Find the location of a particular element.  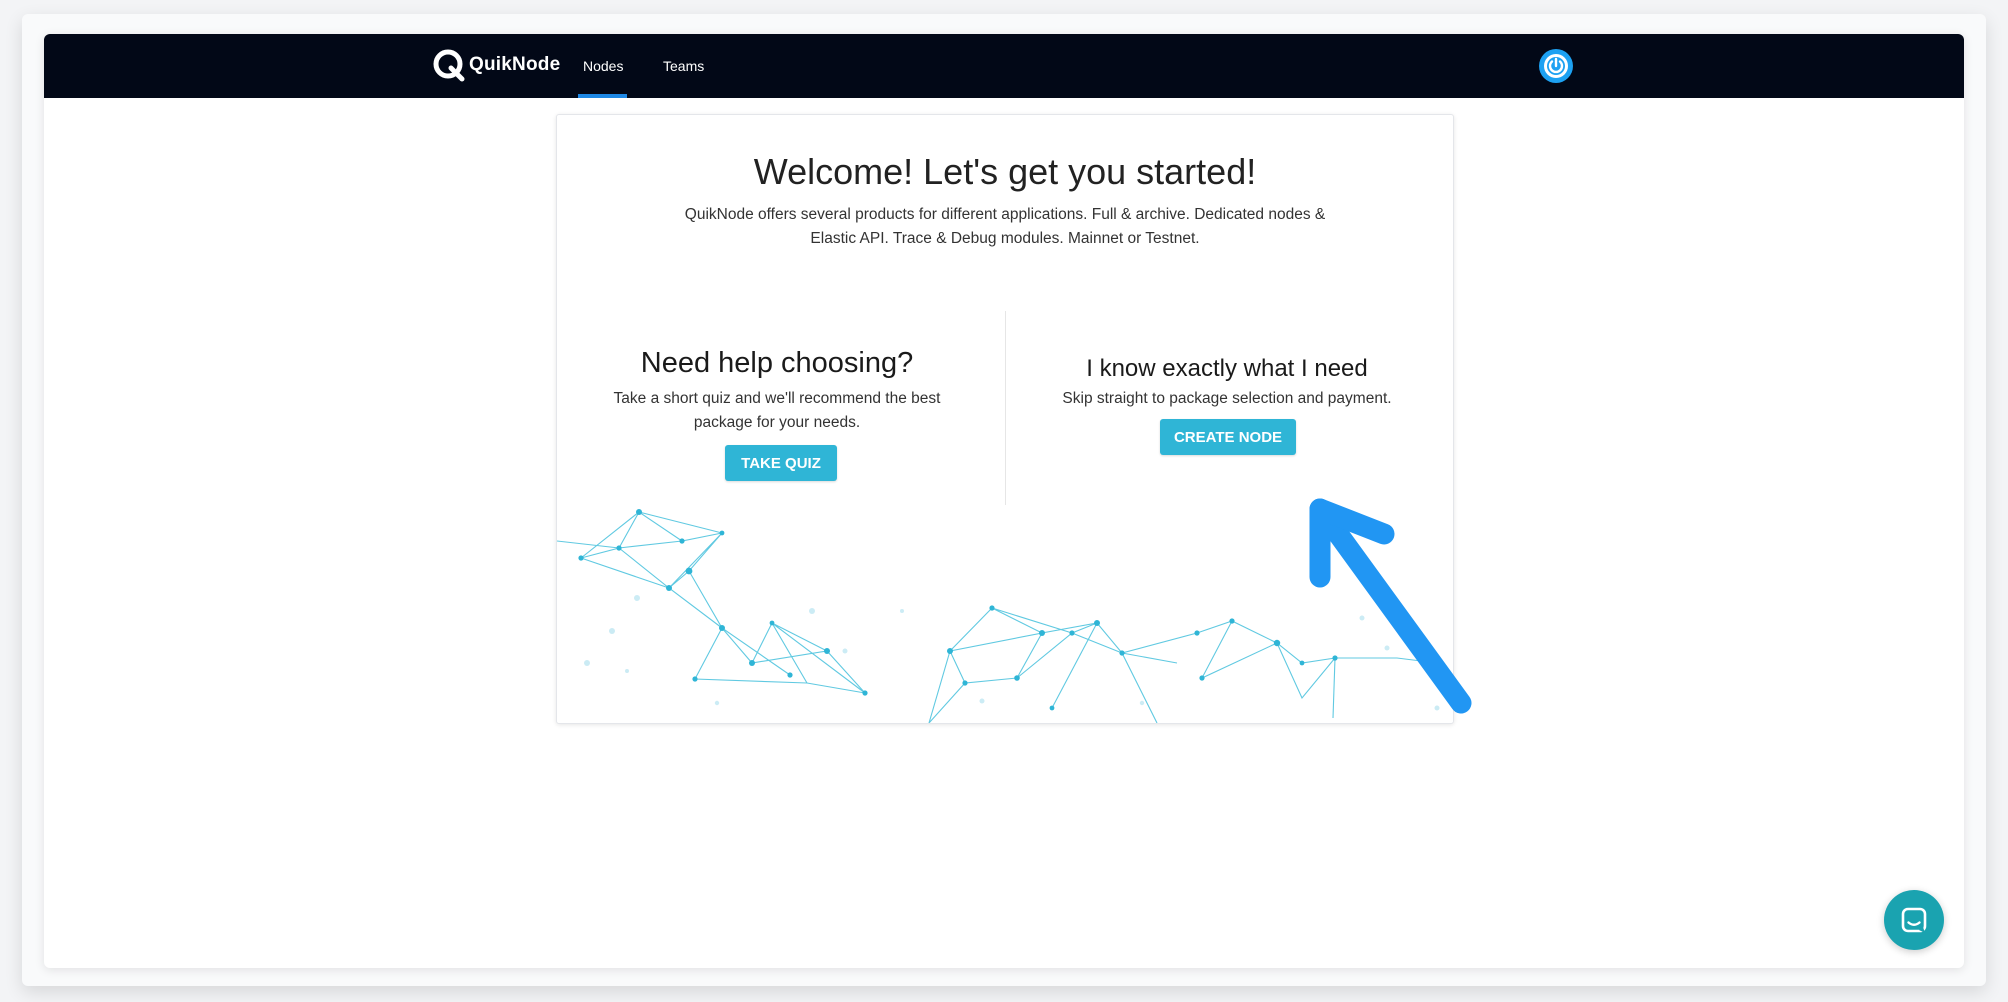

quiz-heading: Need help choosing? is located at coordinates (777, 363).